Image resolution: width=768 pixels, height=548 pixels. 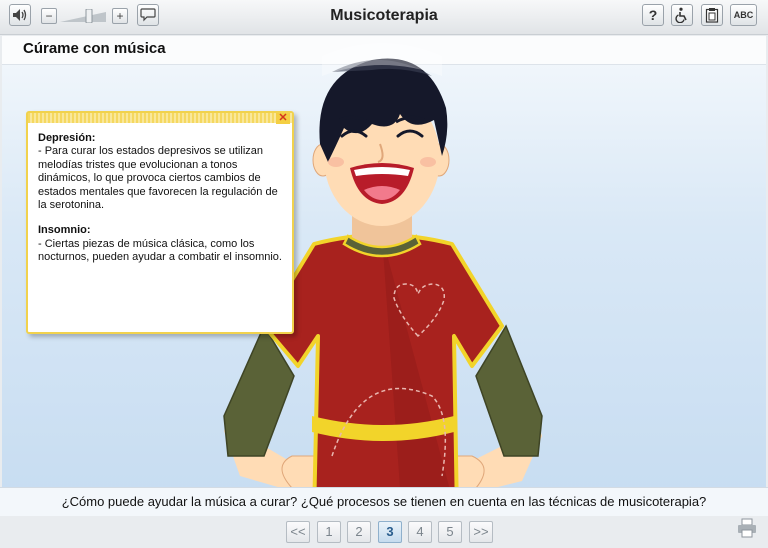 I want to click on print-button, so click(x=747, y=528).